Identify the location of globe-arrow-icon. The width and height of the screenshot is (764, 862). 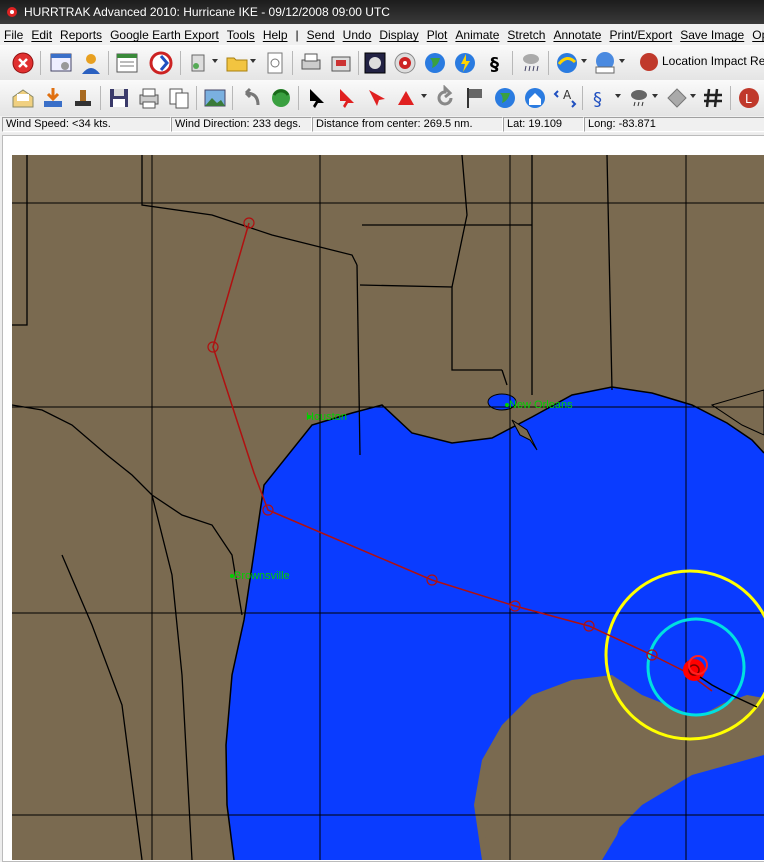
(567, 63).